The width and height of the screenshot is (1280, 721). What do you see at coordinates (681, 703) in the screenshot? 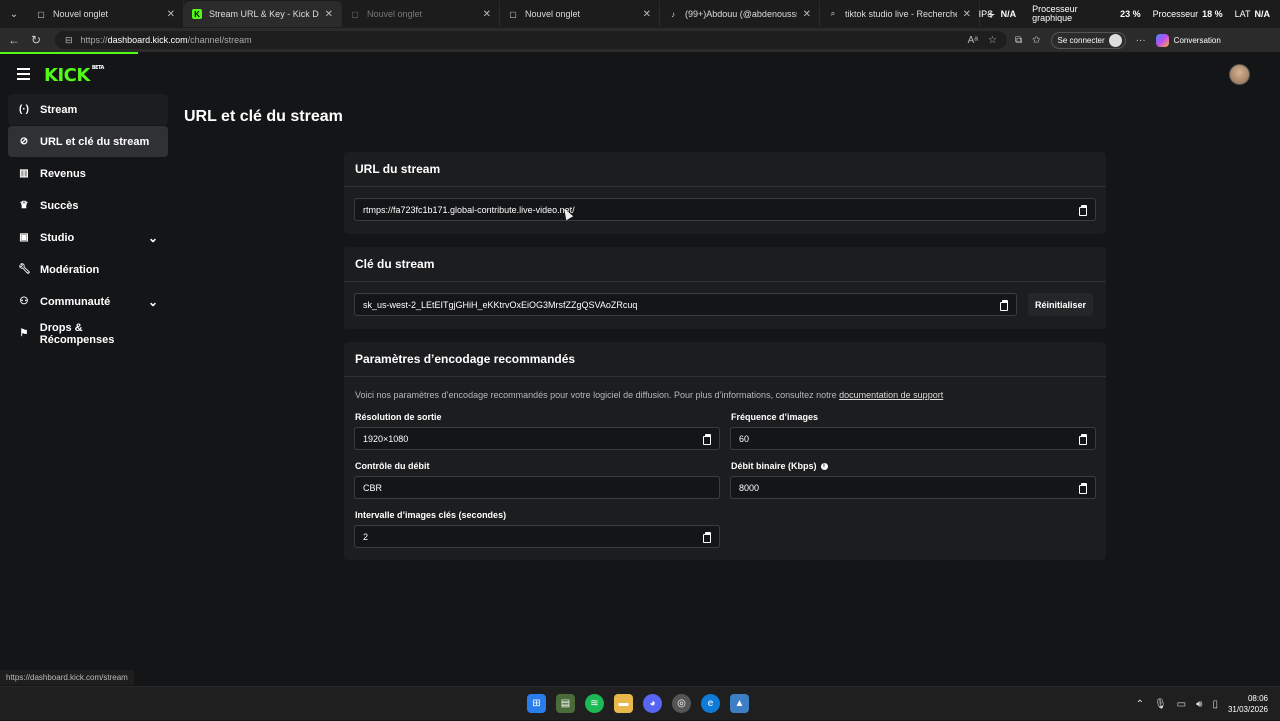
I see `obs-icon: ◎` at bounding box center [681, 703].